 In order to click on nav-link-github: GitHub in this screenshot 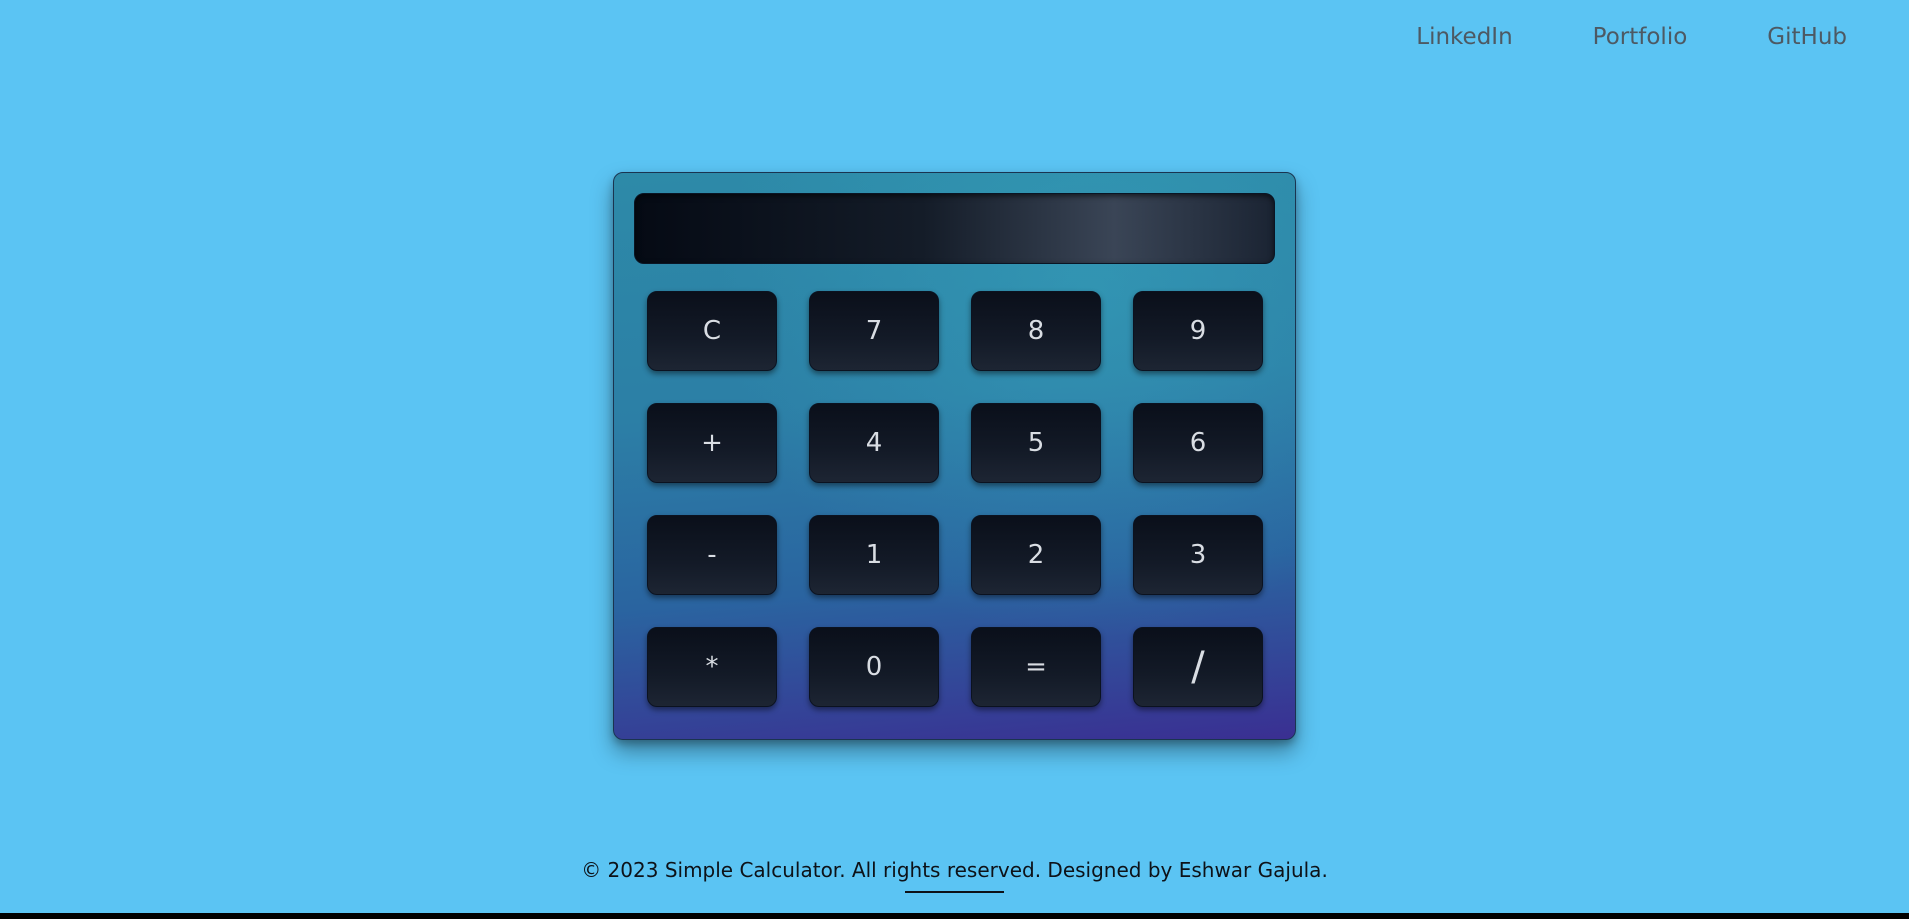, I will do `click(1807, 37)`.